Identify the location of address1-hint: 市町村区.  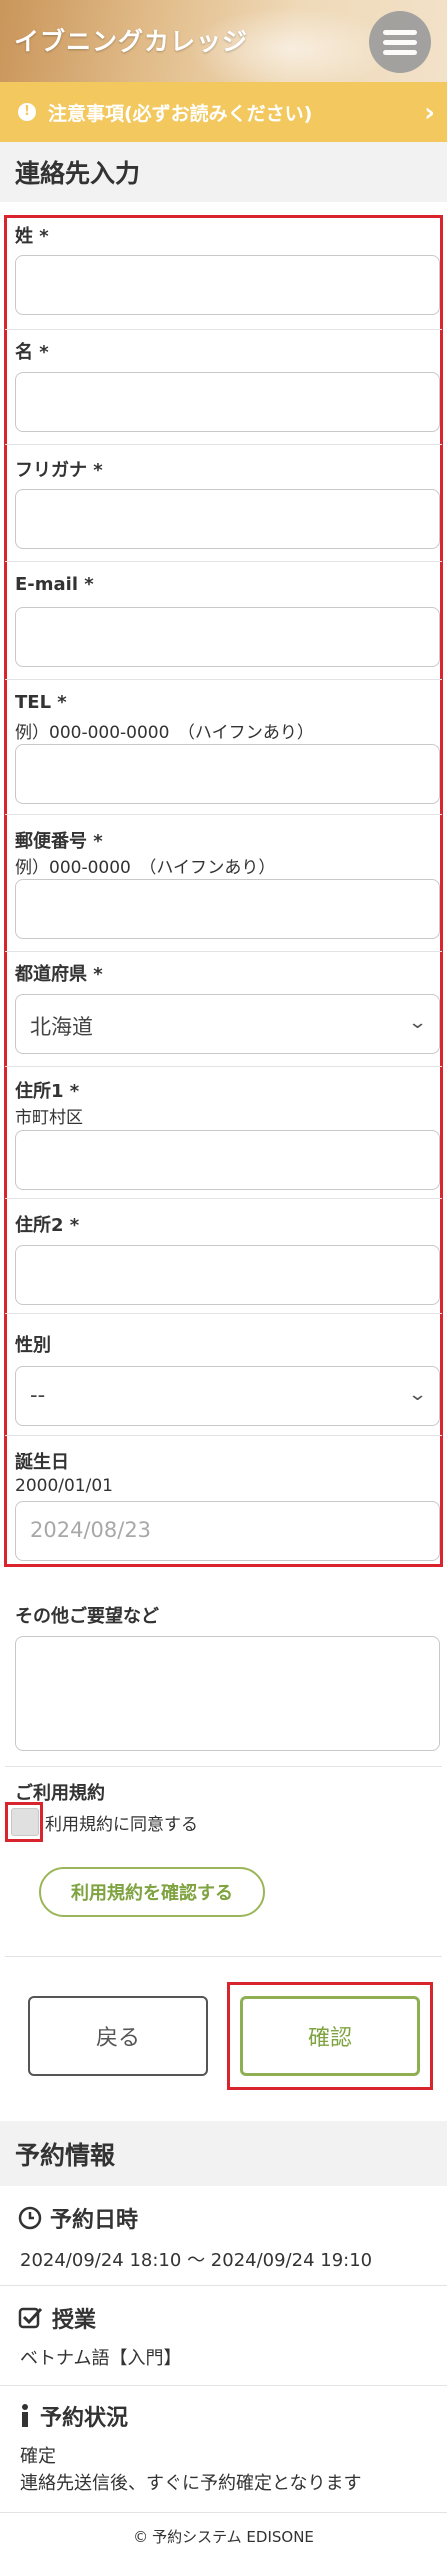
(49, 1118).